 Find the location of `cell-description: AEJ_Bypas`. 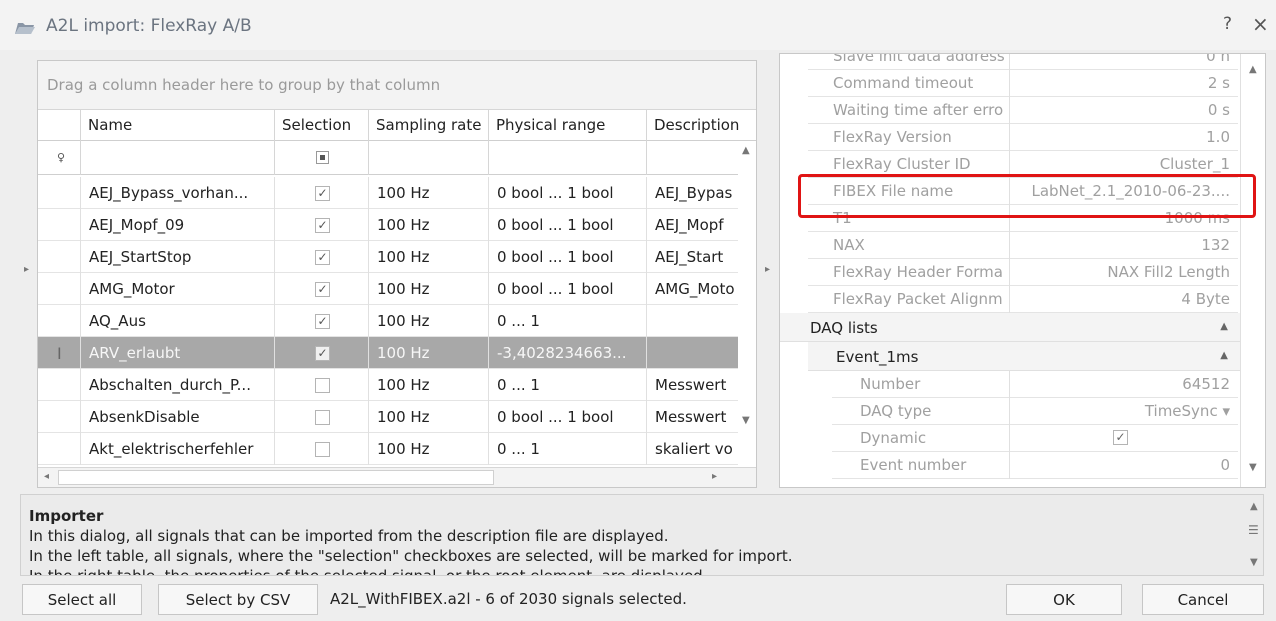

cell-description: AEJ_Bypas is located at coordinates (692, 193).